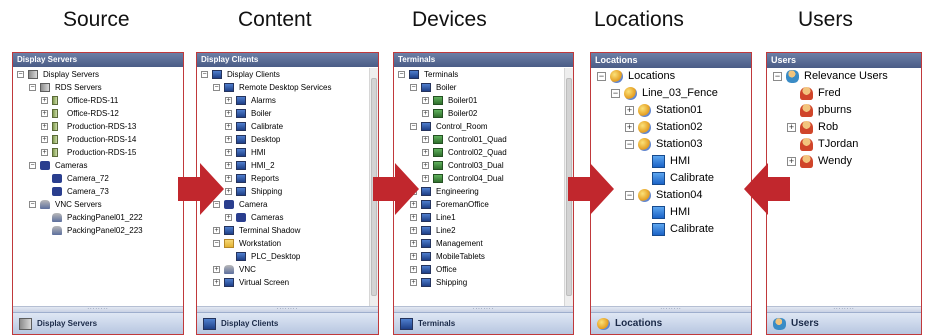 Image resolution: width=932 pixels, height=335 pixels. I want to click on tree-node: − Station03, so click(671, 144).